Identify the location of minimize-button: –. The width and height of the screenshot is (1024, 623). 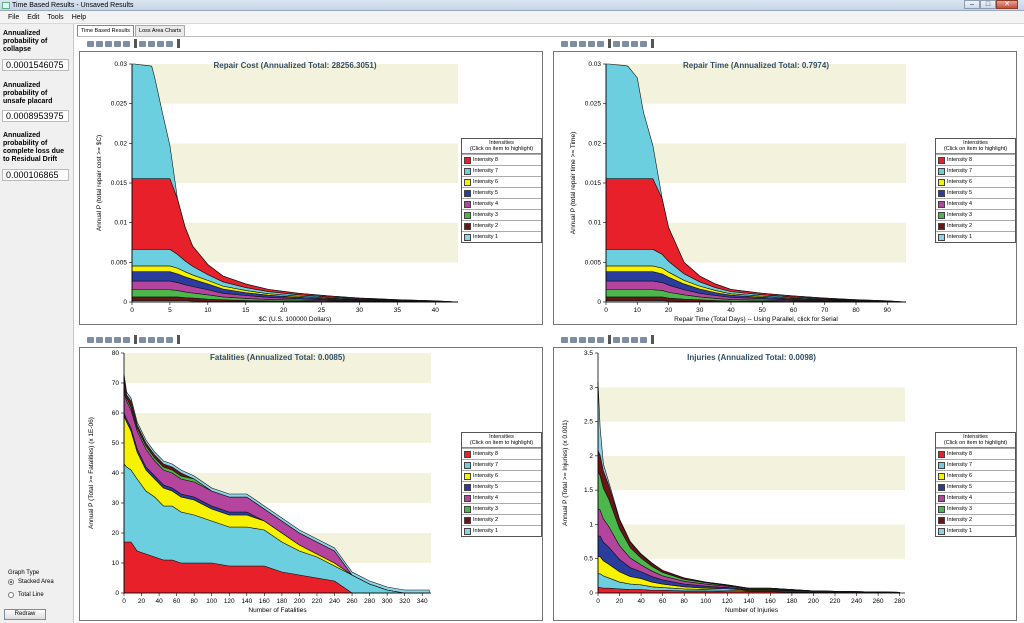
(972, 4).